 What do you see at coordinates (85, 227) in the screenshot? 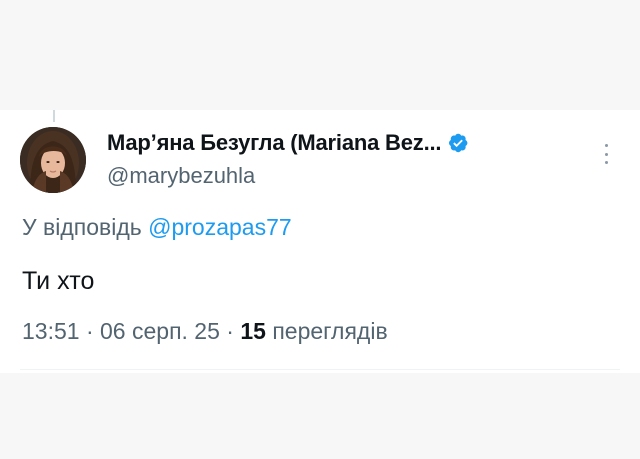
I see `reply-prefix: У відповідь` at bounding box center [85, 227].